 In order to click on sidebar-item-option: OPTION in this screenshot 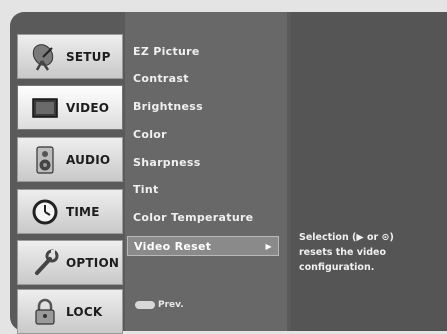, I will do `click(70, 262)`.